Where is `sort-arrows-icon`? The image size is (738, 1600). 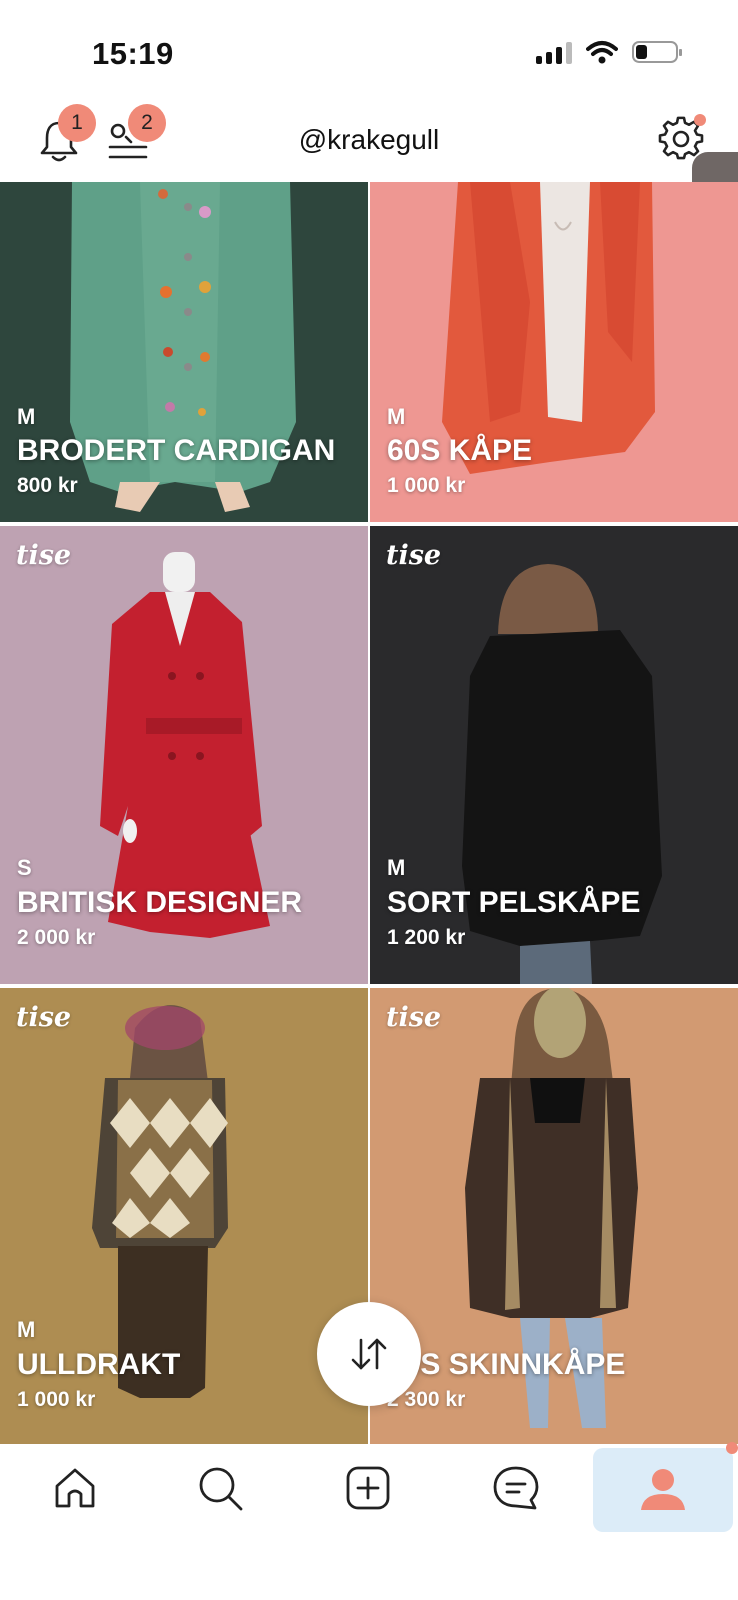 sort-arrows-icon is located at coordinates (369, 1354).